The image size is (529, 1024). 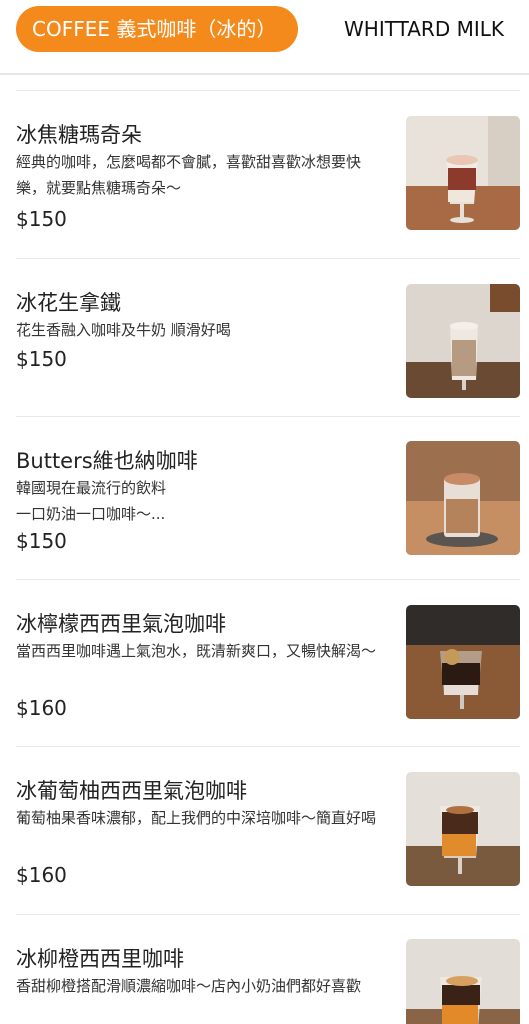 I want to click on tab-whittard-milk: WHITTARD MILK, so click(x=424, y=29).